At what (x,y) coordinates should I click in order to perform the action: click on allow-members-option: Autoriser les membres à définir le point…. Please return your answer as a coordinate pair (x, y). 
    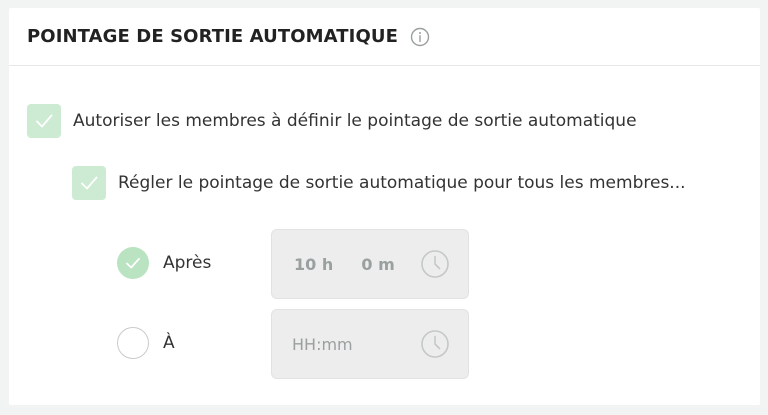
    Looking at the image, I should click on (332, 121).